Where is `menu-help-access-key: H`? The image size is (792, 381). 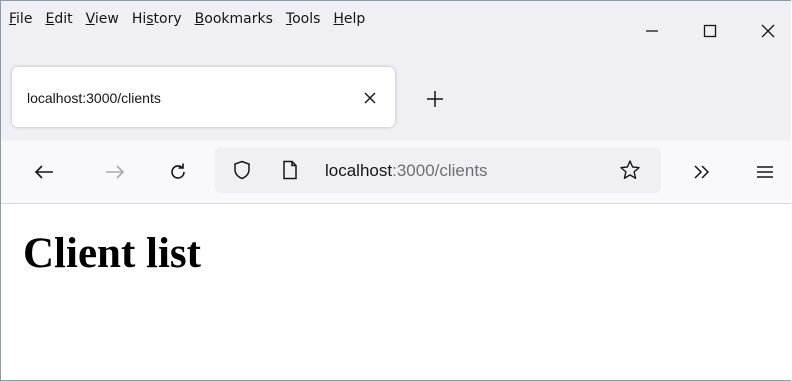 menu-help-access-key: H is located at coordinates (338, 19).